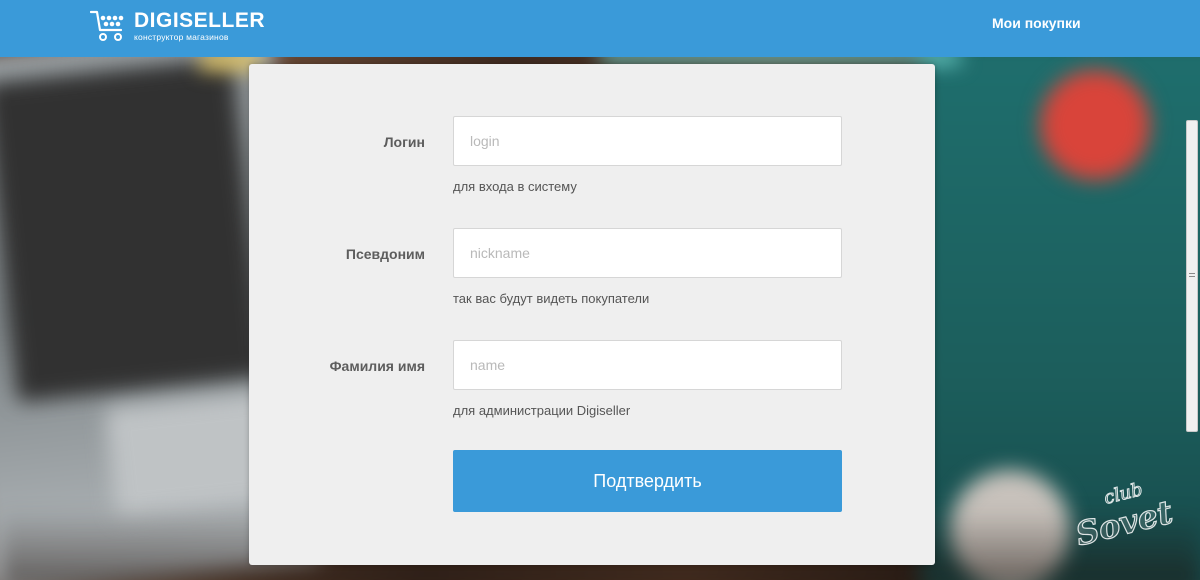 This screenshot has height=580, width=1200. I want to click on nickname-input, so click(647, 253).